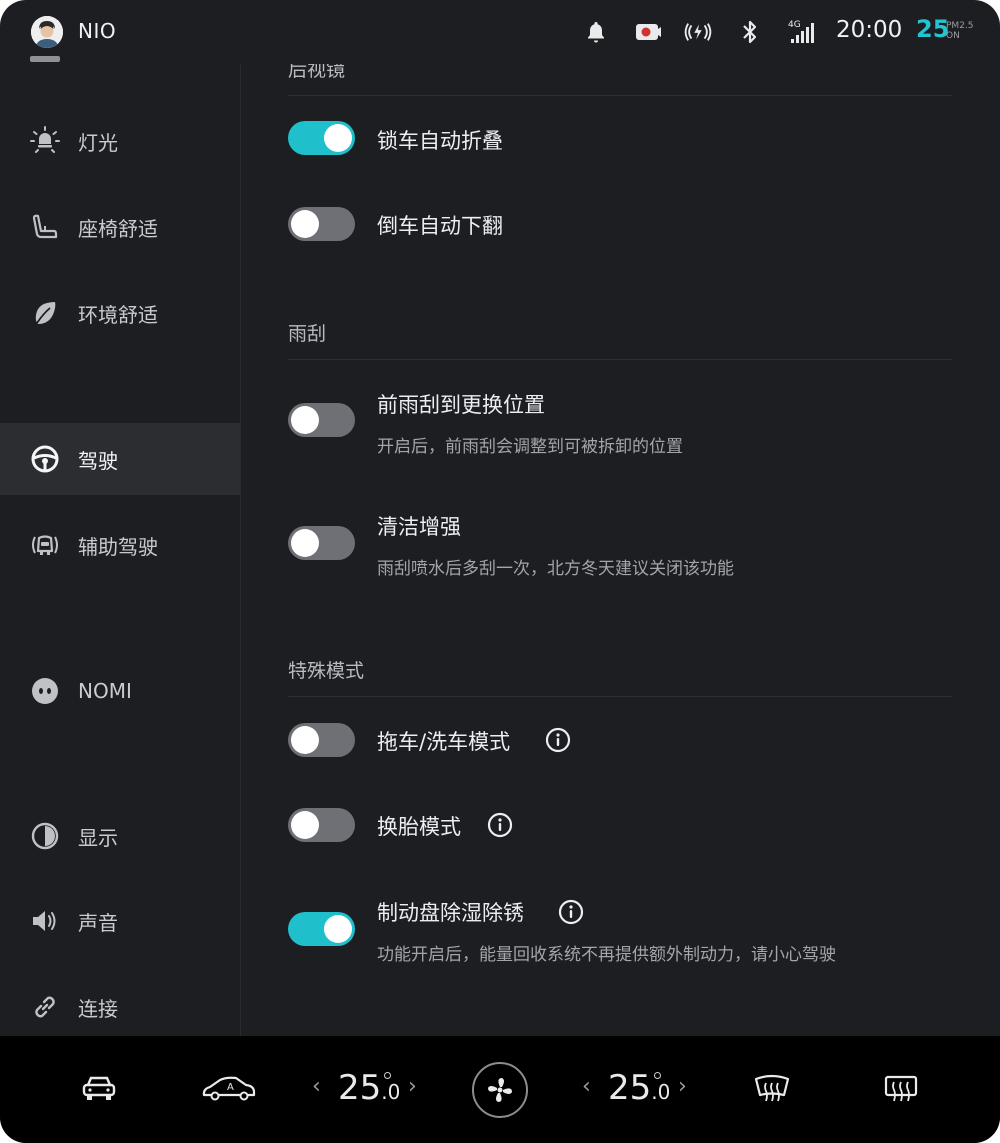  I want to click on sidebar-item-label: 环境舒适, so click(118, 314).